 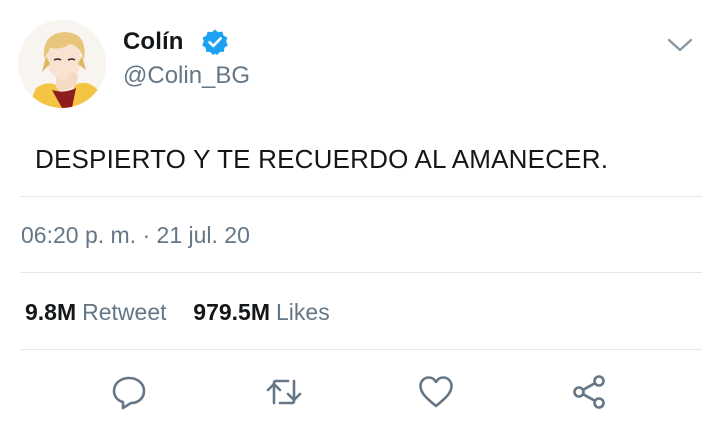 I want to click on tweet-time: 06:20 p. m., so click(x=79, y=235).